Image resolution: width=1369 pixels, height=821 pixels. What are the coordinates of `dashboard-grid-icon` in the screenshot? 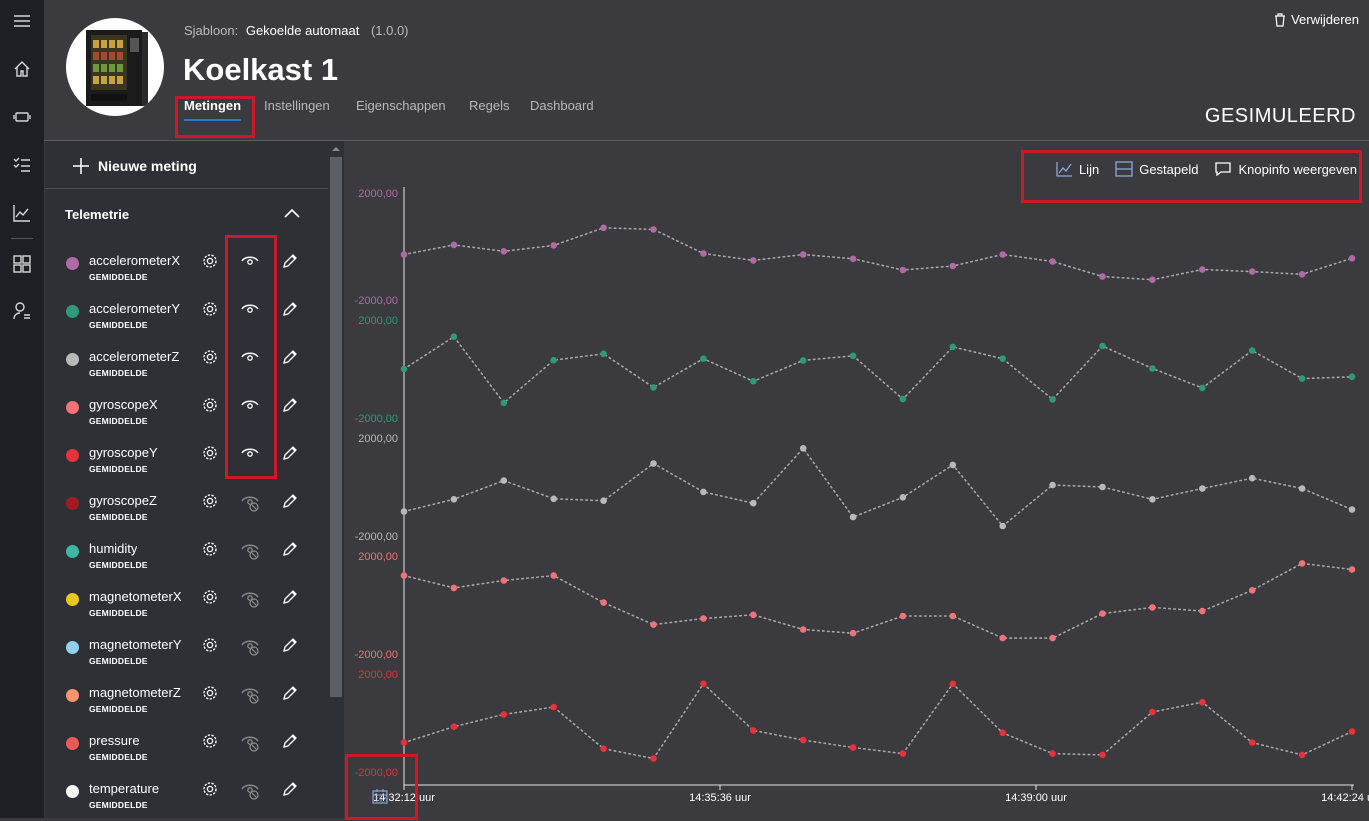 It's located at (22, 264).